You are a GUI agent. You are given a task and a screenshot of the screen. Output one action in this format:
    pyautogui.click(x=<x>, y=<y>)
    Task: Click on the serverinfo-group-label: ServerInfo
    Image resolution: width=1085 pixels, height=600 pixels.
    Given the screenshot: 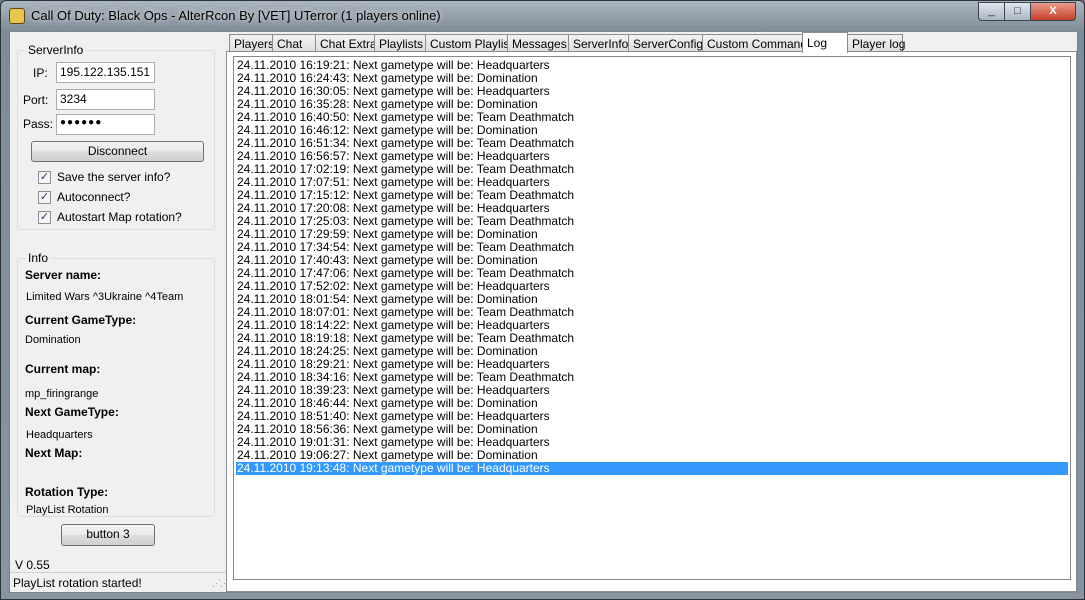 What is the action you would take?
    pyautogui.click(x=56, y=50)
    